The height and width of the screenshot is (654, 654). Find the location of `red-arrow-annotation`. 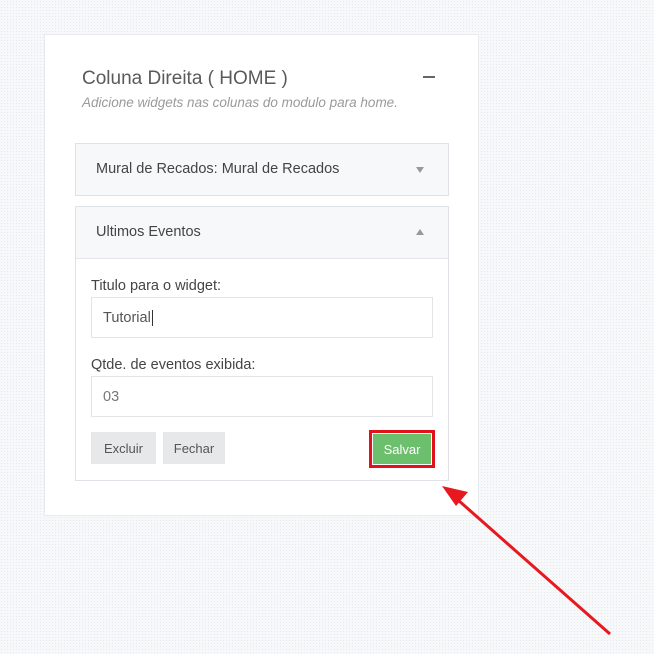

red-arrow-annotation is located at coordinates (526, 561).